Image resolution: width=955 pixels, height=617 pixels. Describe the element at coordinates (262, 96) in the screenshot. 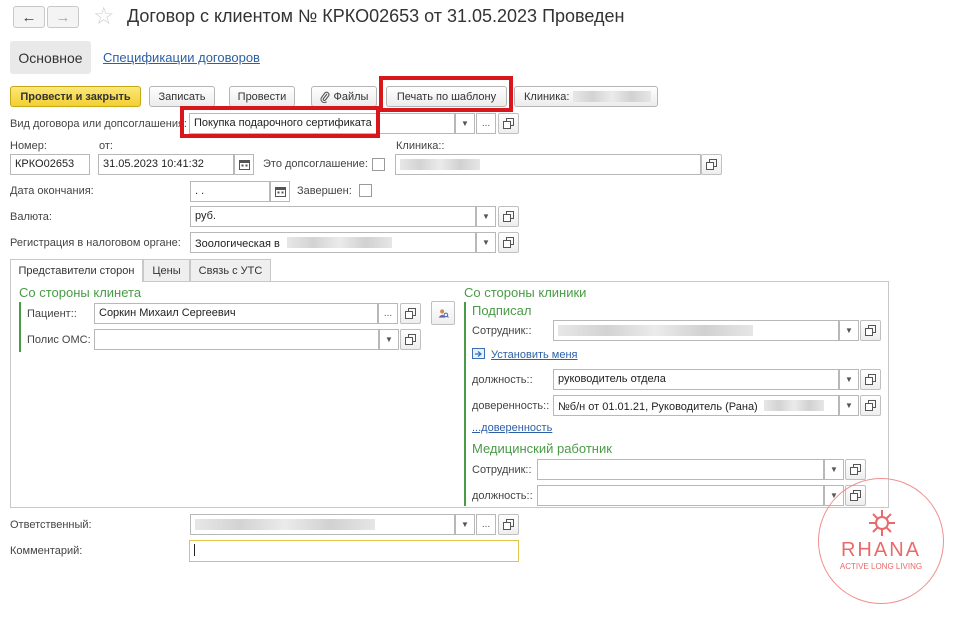

I see `post-button: Провести` at that location.